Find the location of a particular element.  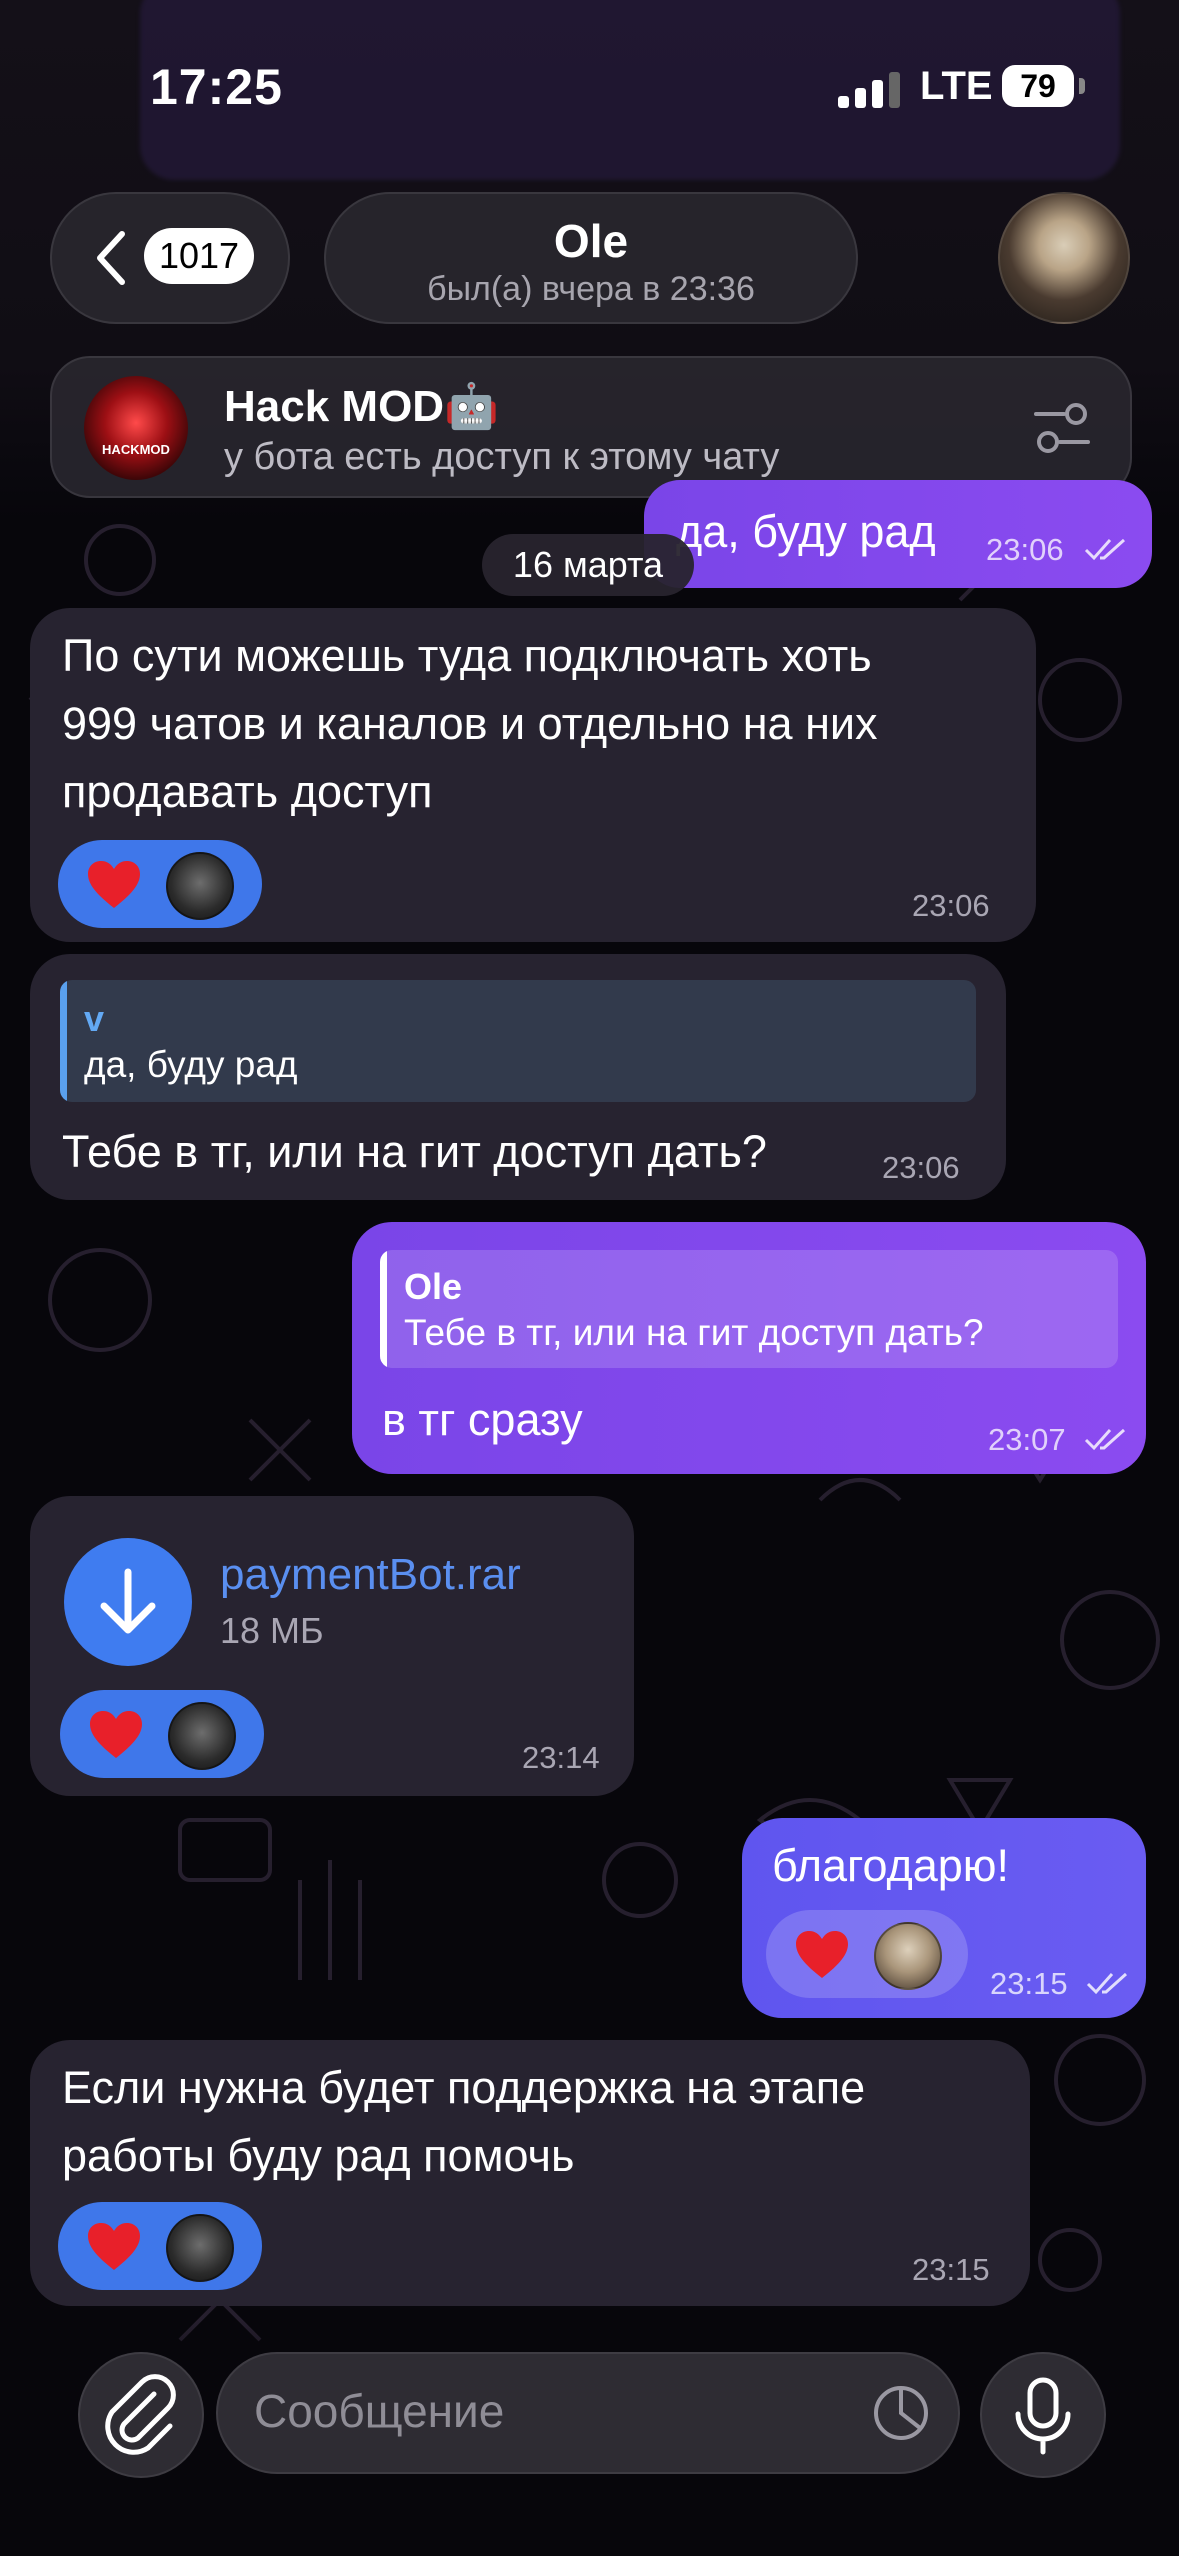

chat-name: Ole is located at coordinates (591, 241).